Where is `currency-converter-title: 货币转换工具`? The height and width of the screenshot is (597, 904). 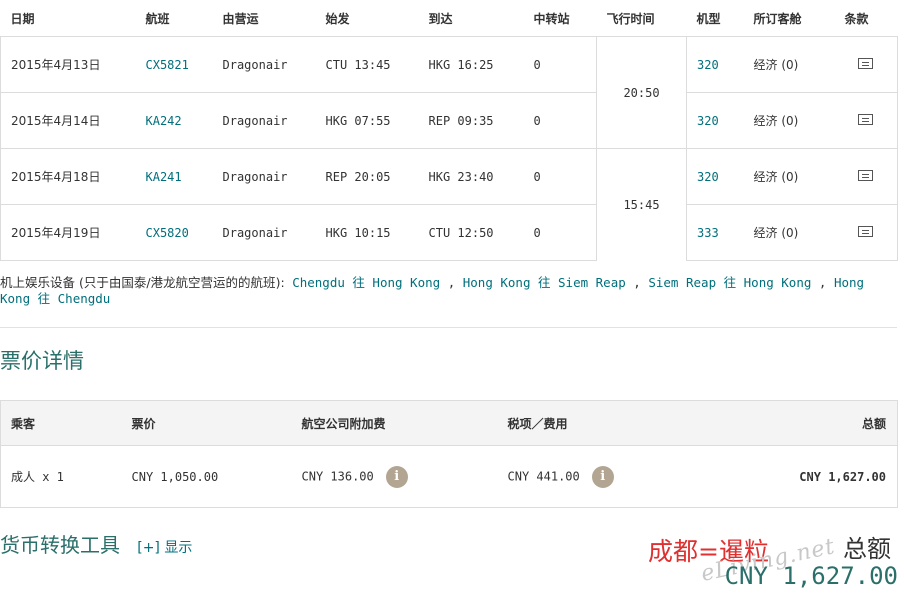
currency-converter-title: 货币转换工具 is located at coordinates (60, 545).